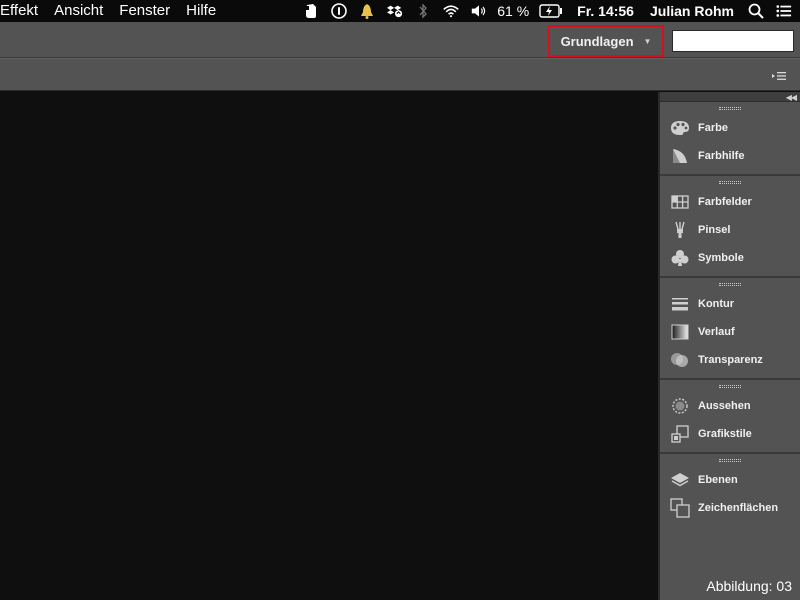 The width and height of the screenshot is (800, 600). Describe the element at coordinates (551, 11) in the screenshot. I see `battery-charging-icon` at that location.